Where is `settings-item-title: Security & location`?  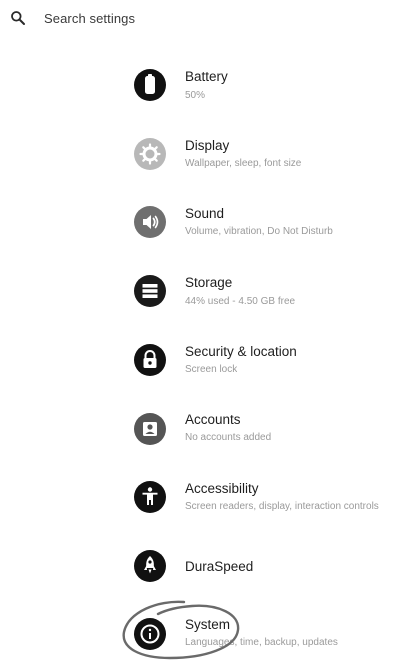 settings-item-title: Security & location is located at coordinates (241, 351).